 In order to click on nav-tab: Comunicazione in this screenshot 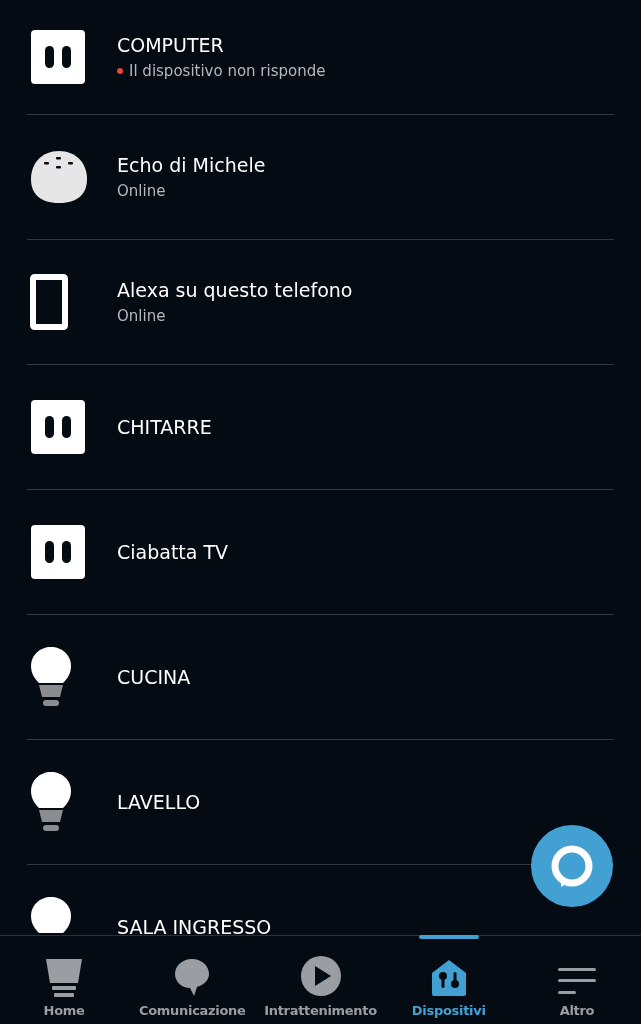, I will do `click(192, 980)`.